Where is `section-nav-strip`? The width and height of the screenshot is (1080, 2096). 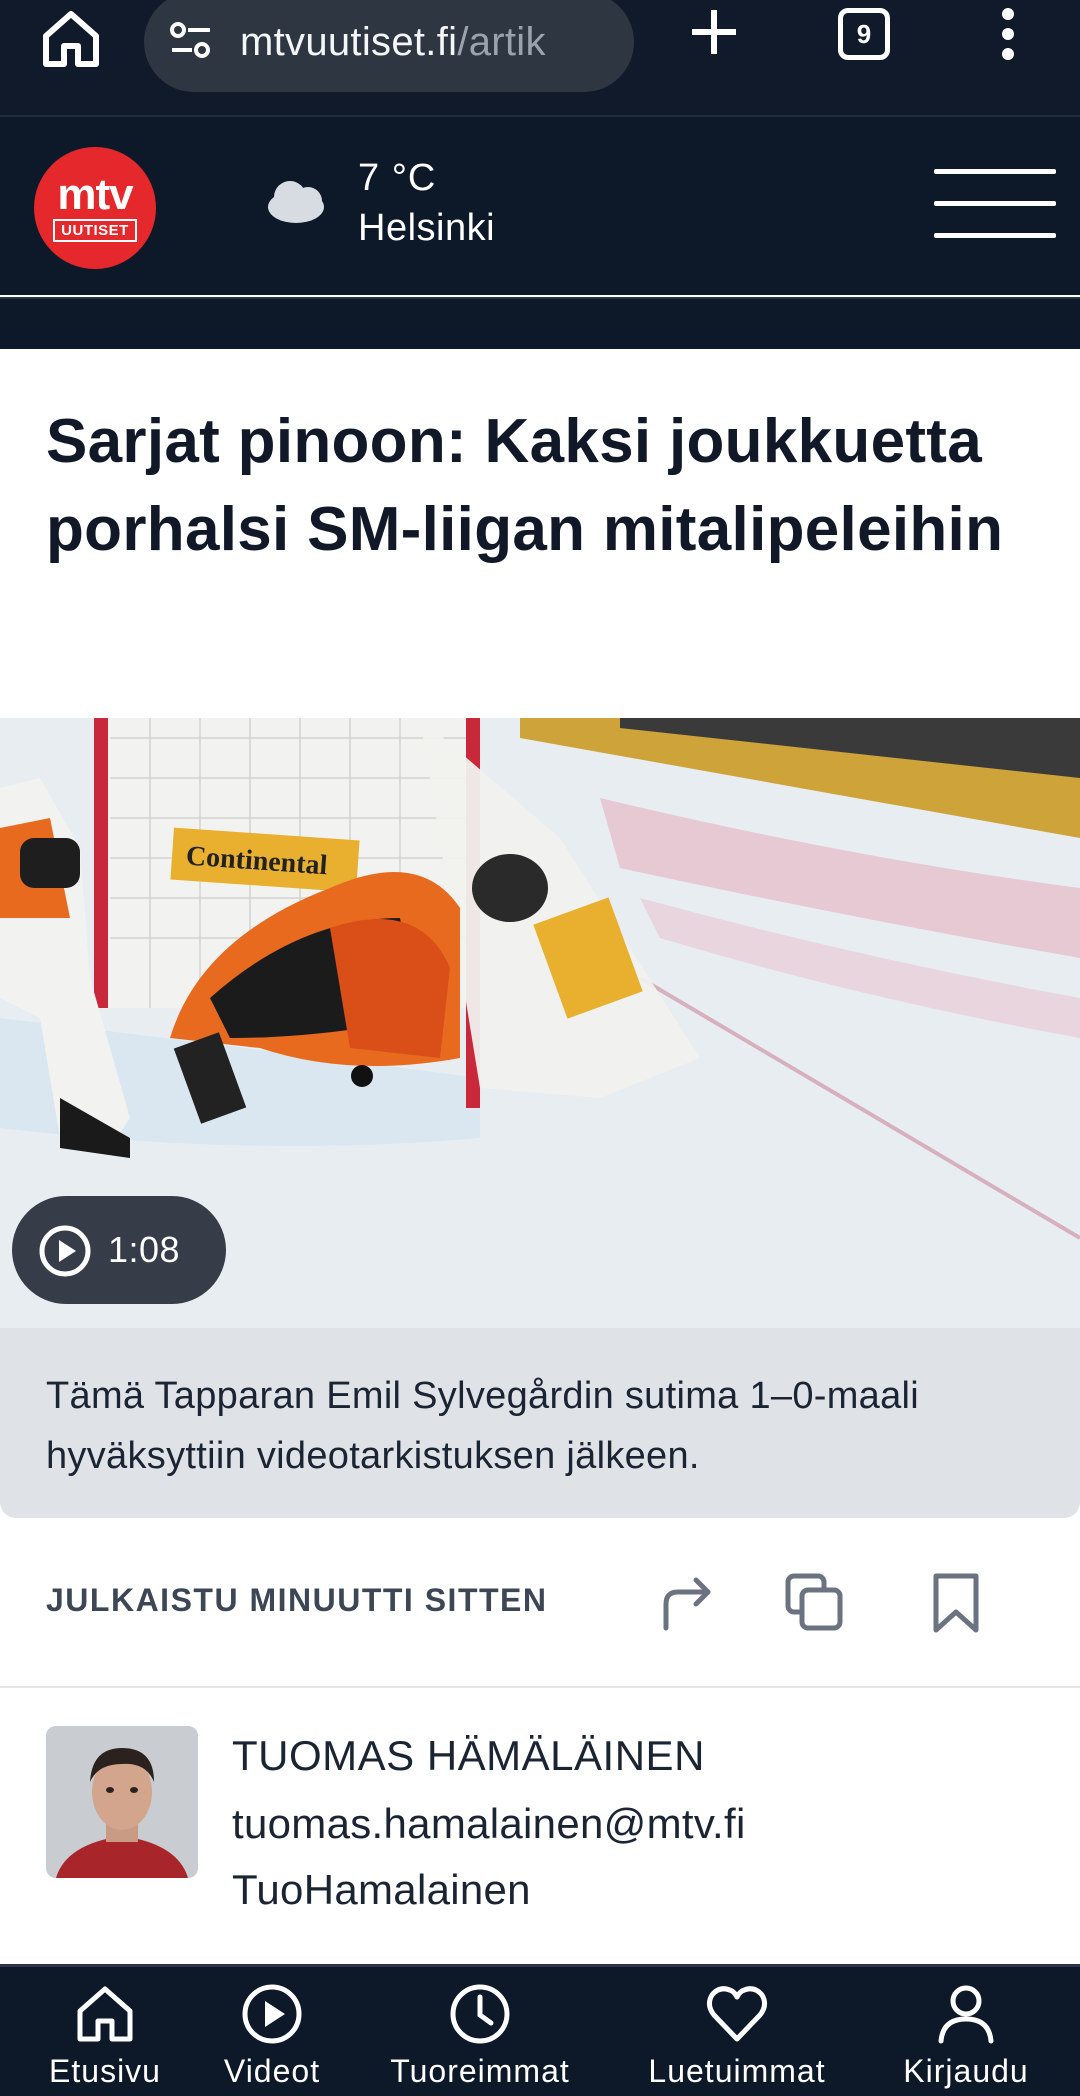 section-nav-strip is located at coordinates (540, 323).